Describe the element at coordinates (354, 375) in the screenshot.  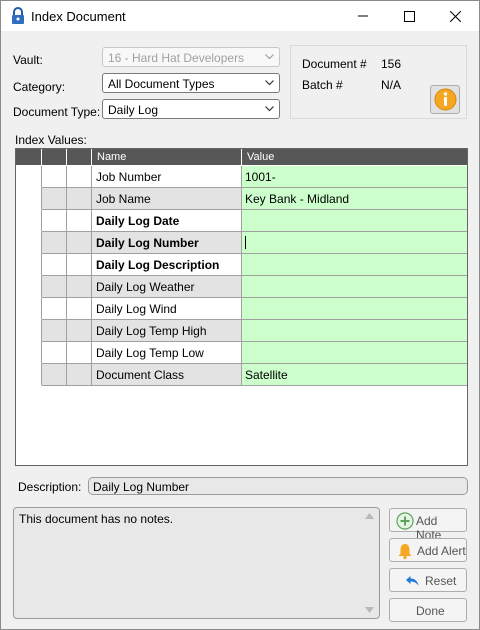
I see `field-value-cell: Satellite` at that location.